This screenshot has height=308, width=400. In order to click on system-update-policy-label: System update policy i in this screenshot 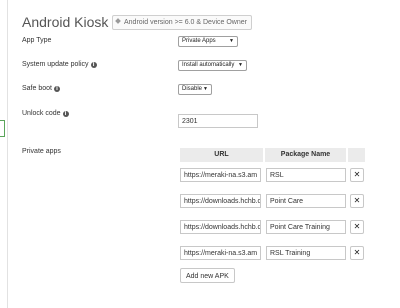, I will do `click(59, 64)`.